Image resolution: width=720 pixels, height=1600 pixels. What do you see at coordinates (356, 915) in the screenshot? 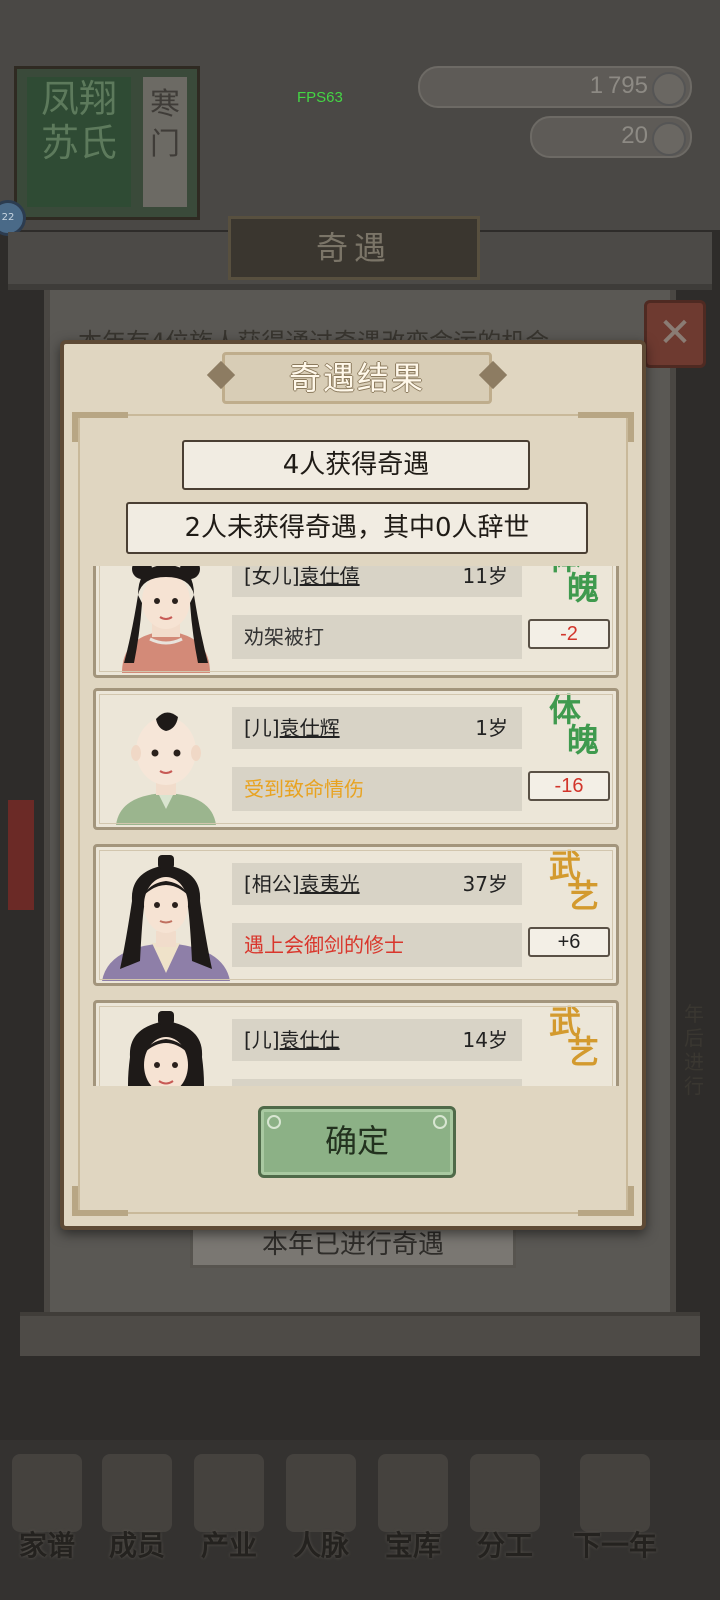
I see `result-card: [相公]袁夷光 37岁 遇上会御剑的修士 武艺 +6` at bounding box center [356, 915].